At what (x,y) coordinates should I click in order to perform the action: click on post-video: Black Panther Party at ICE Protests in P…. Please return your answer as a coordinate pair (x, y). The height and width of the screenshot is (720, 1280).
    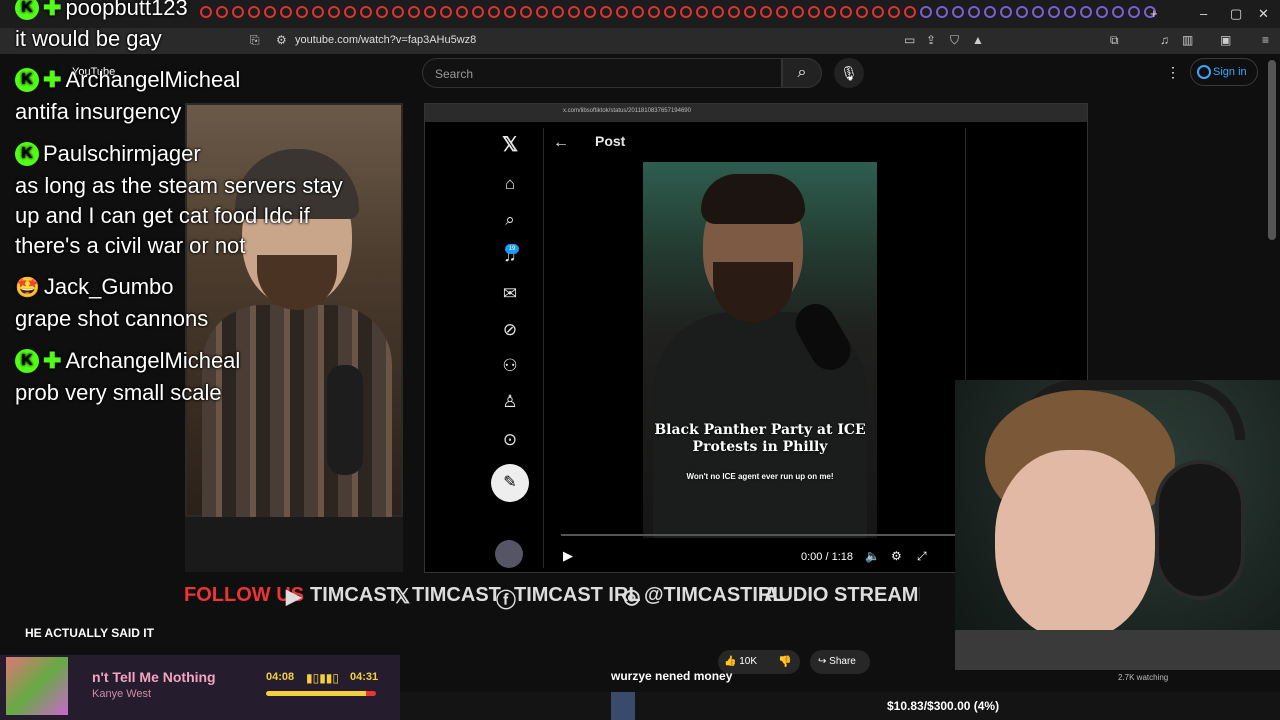
    Looking at the image, I should click on (760, 350).